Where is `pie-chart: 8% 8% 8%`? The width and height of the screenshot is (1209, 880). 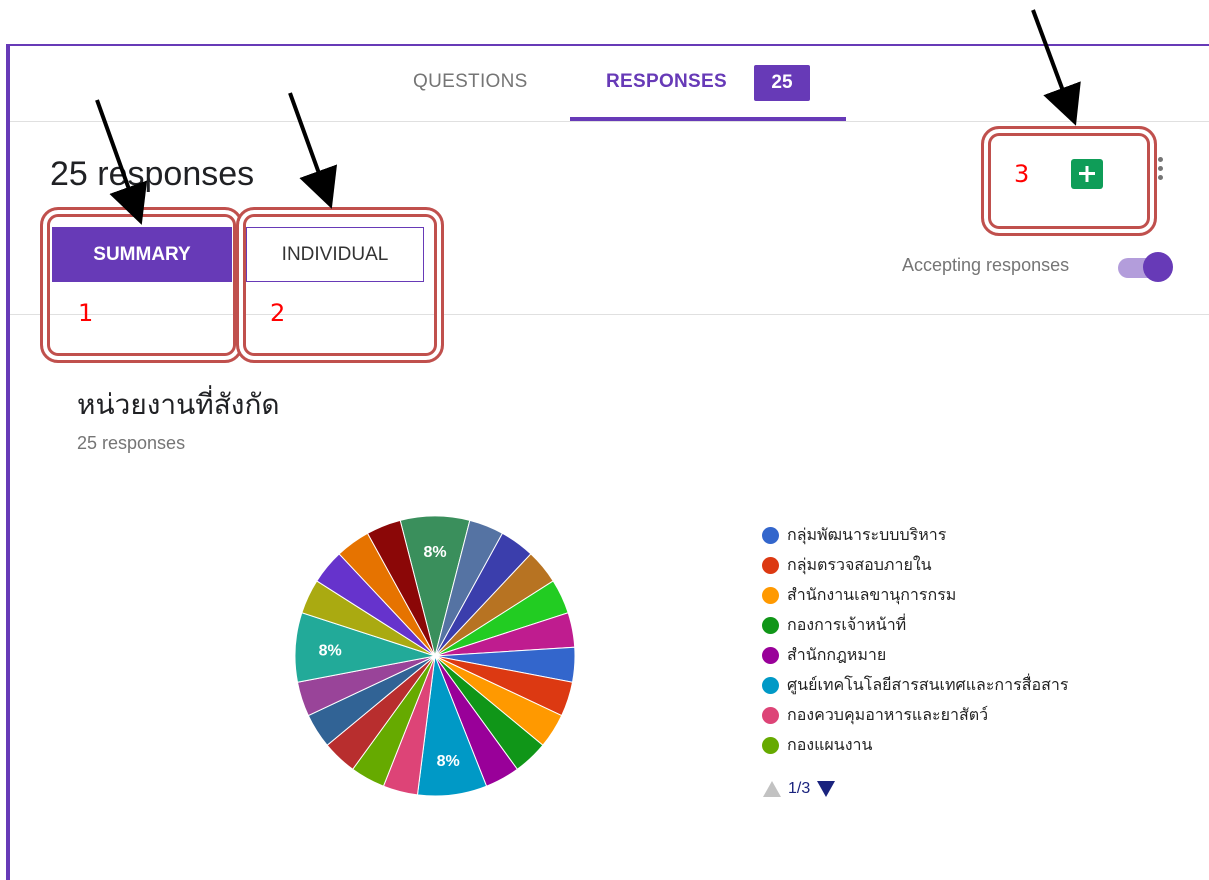
pie-chart: 8% 8% 8% is located at coordinates (435, 656).